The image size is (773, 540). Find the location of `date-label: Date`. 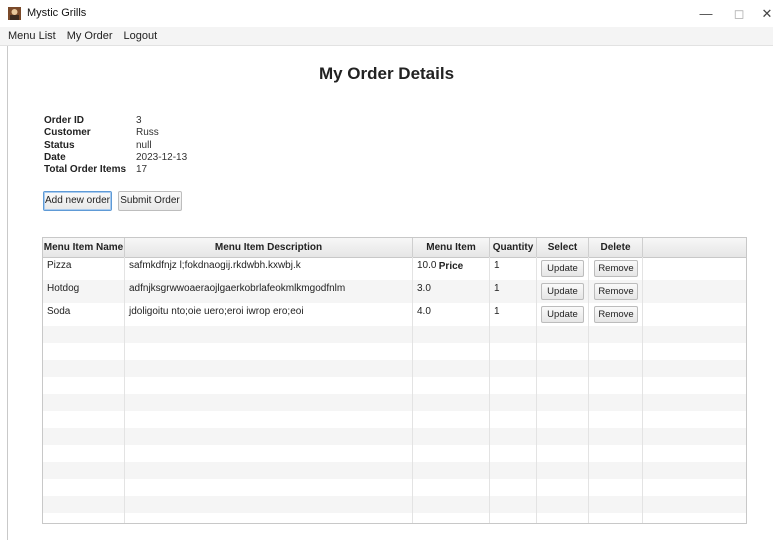

date-label: Date is located at coordinates (55, 157).